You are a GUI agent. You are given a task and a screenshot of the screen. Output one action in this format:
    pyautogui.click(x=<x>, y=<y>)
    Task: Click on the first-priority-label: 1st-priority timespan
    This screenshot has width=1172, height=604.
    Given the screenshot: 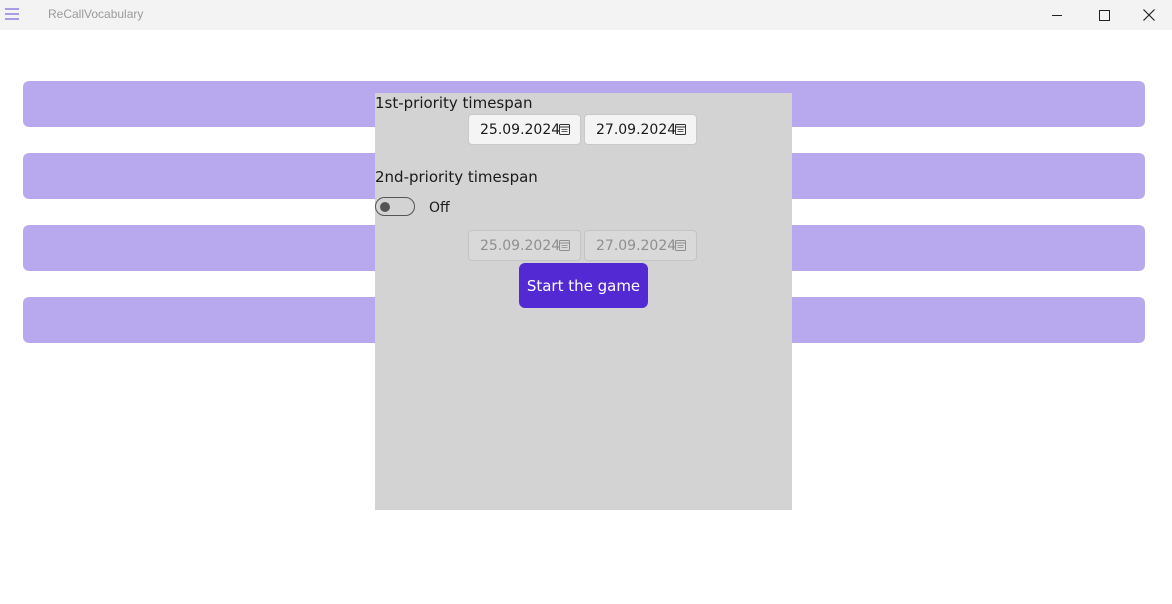 What is the action you would take?
    pyautogui.click(x=454, y=103)
    